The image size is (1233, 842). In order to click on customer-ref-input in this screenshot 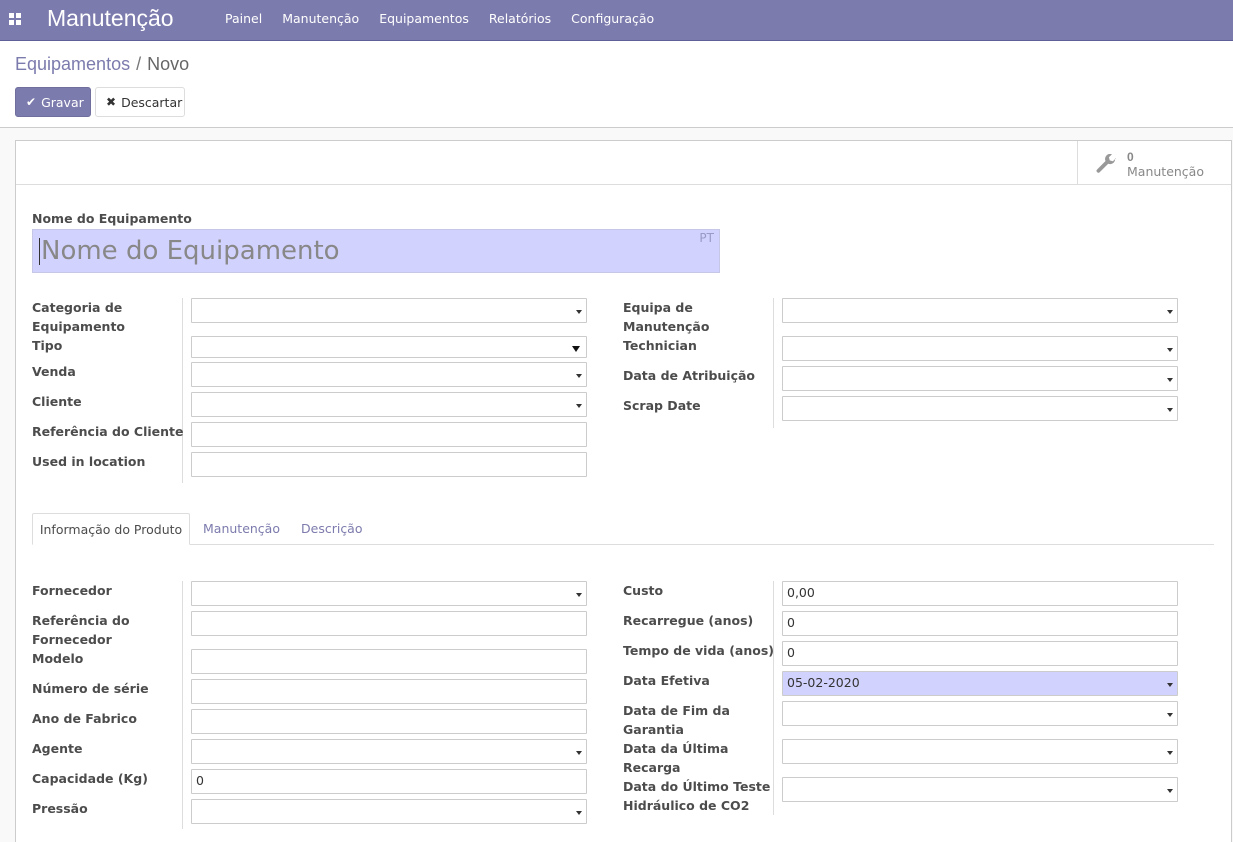, I will do `click(389, 434)`.